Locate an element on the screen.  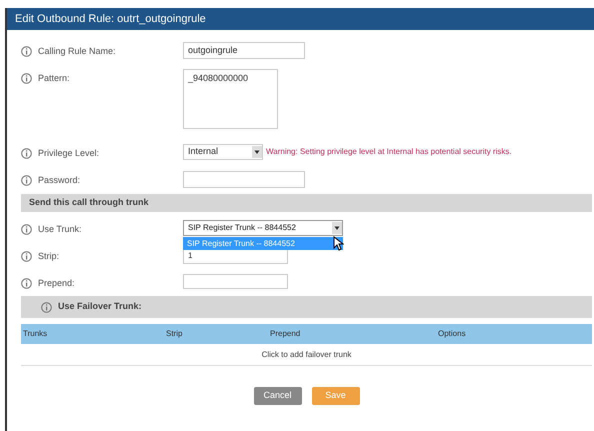
select-field: Internal is located at coordinates (223, 152).